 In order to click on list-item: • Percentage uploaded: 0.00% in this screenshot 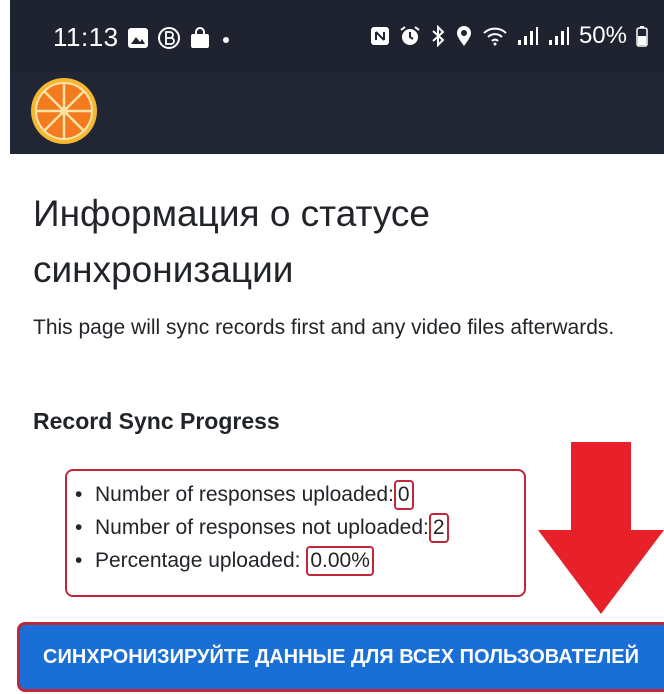, I will do `click(262, 560)`.